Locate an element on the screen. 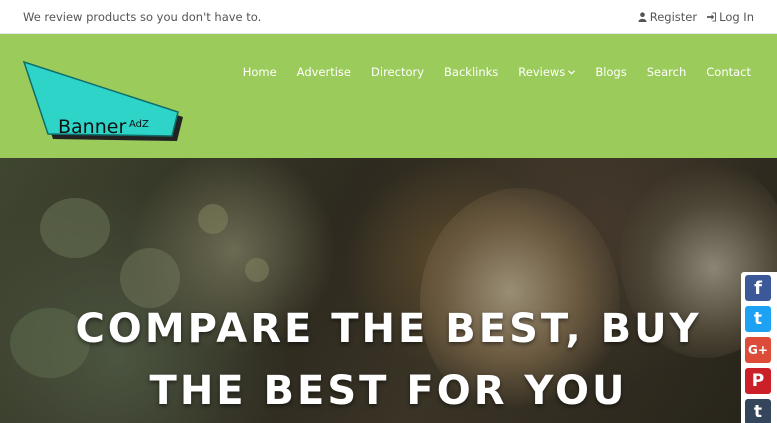  nav-reviews: Reviews is located at coordinates (547, 72).